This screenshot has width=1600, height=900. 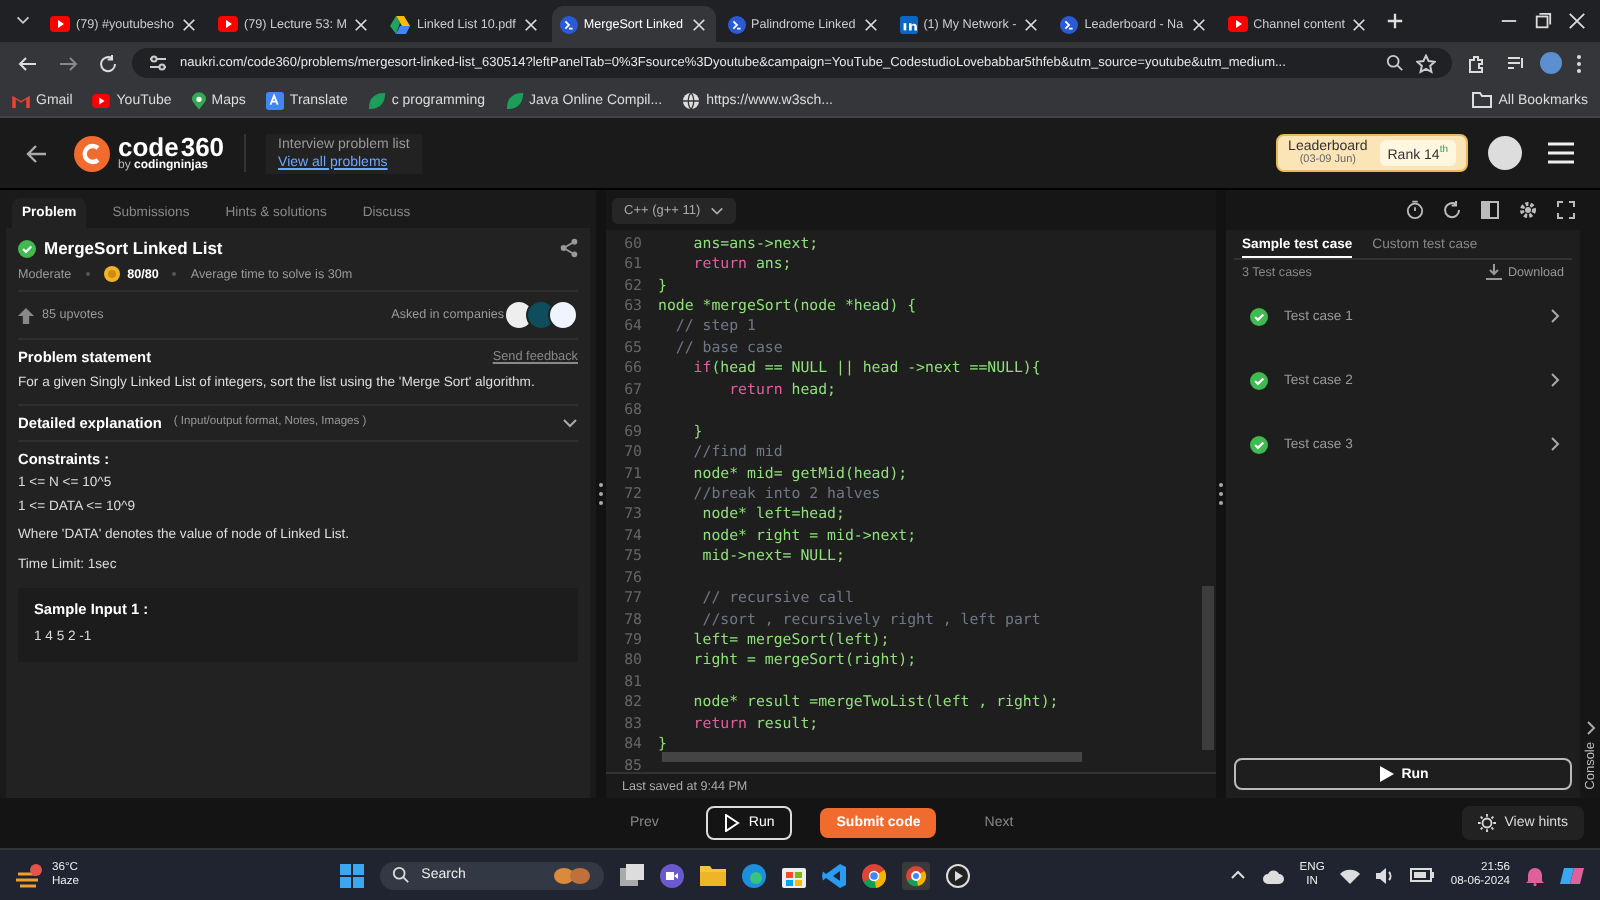 What do you see at coordinates (671, 875) in the screenshot?
I see `video-call-icon` at bounding box center [671, 875].